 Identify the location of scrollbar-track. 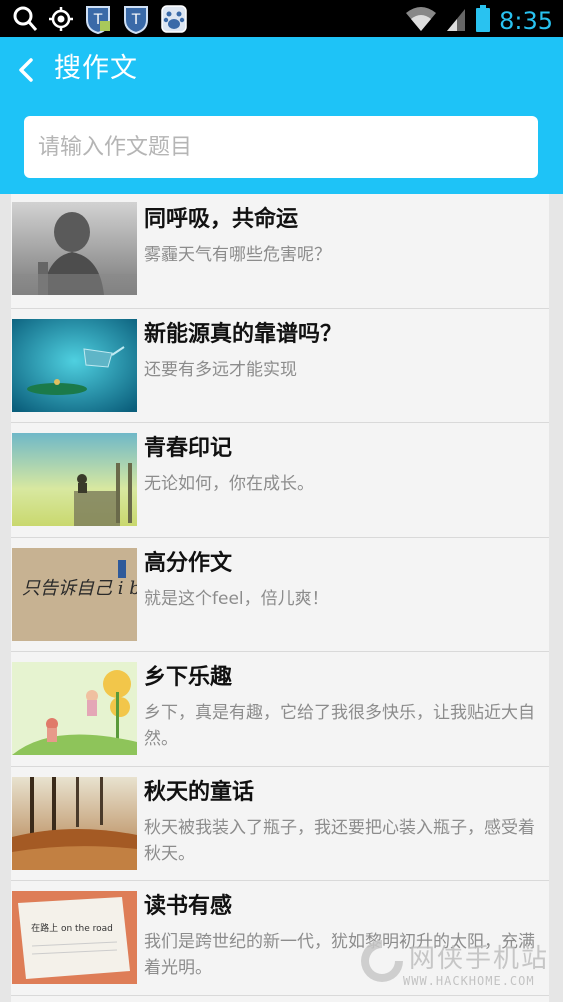
(556, 598).